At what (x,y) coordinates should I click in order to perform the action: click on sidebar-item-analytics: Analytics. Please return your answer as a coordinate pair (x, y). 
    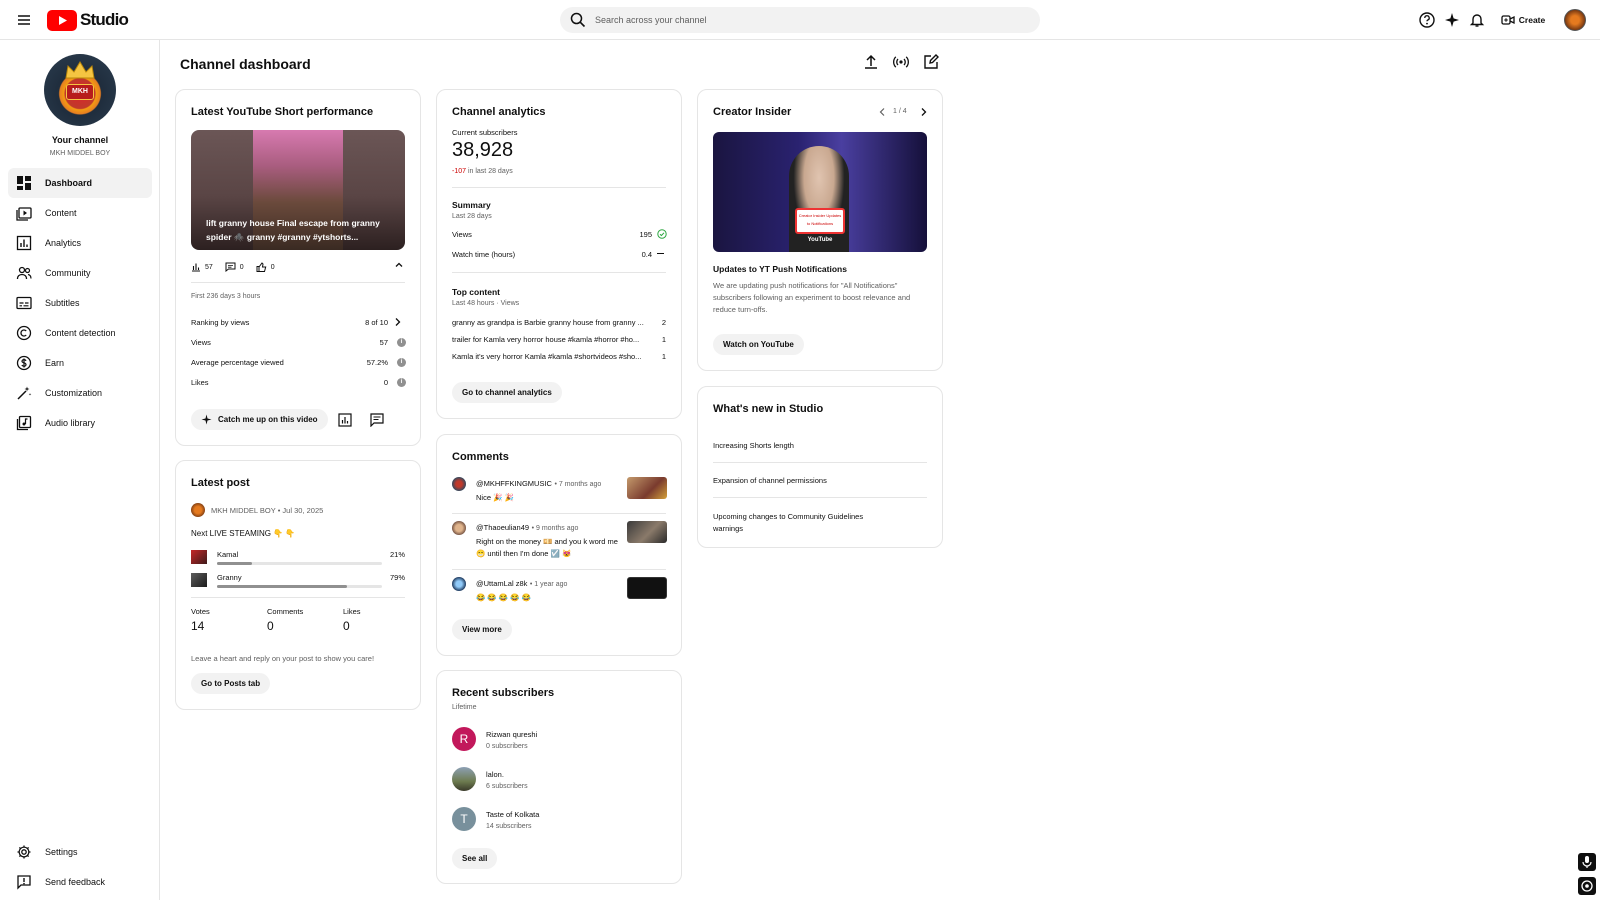
    Looking at the image, I should click on (80, 243).